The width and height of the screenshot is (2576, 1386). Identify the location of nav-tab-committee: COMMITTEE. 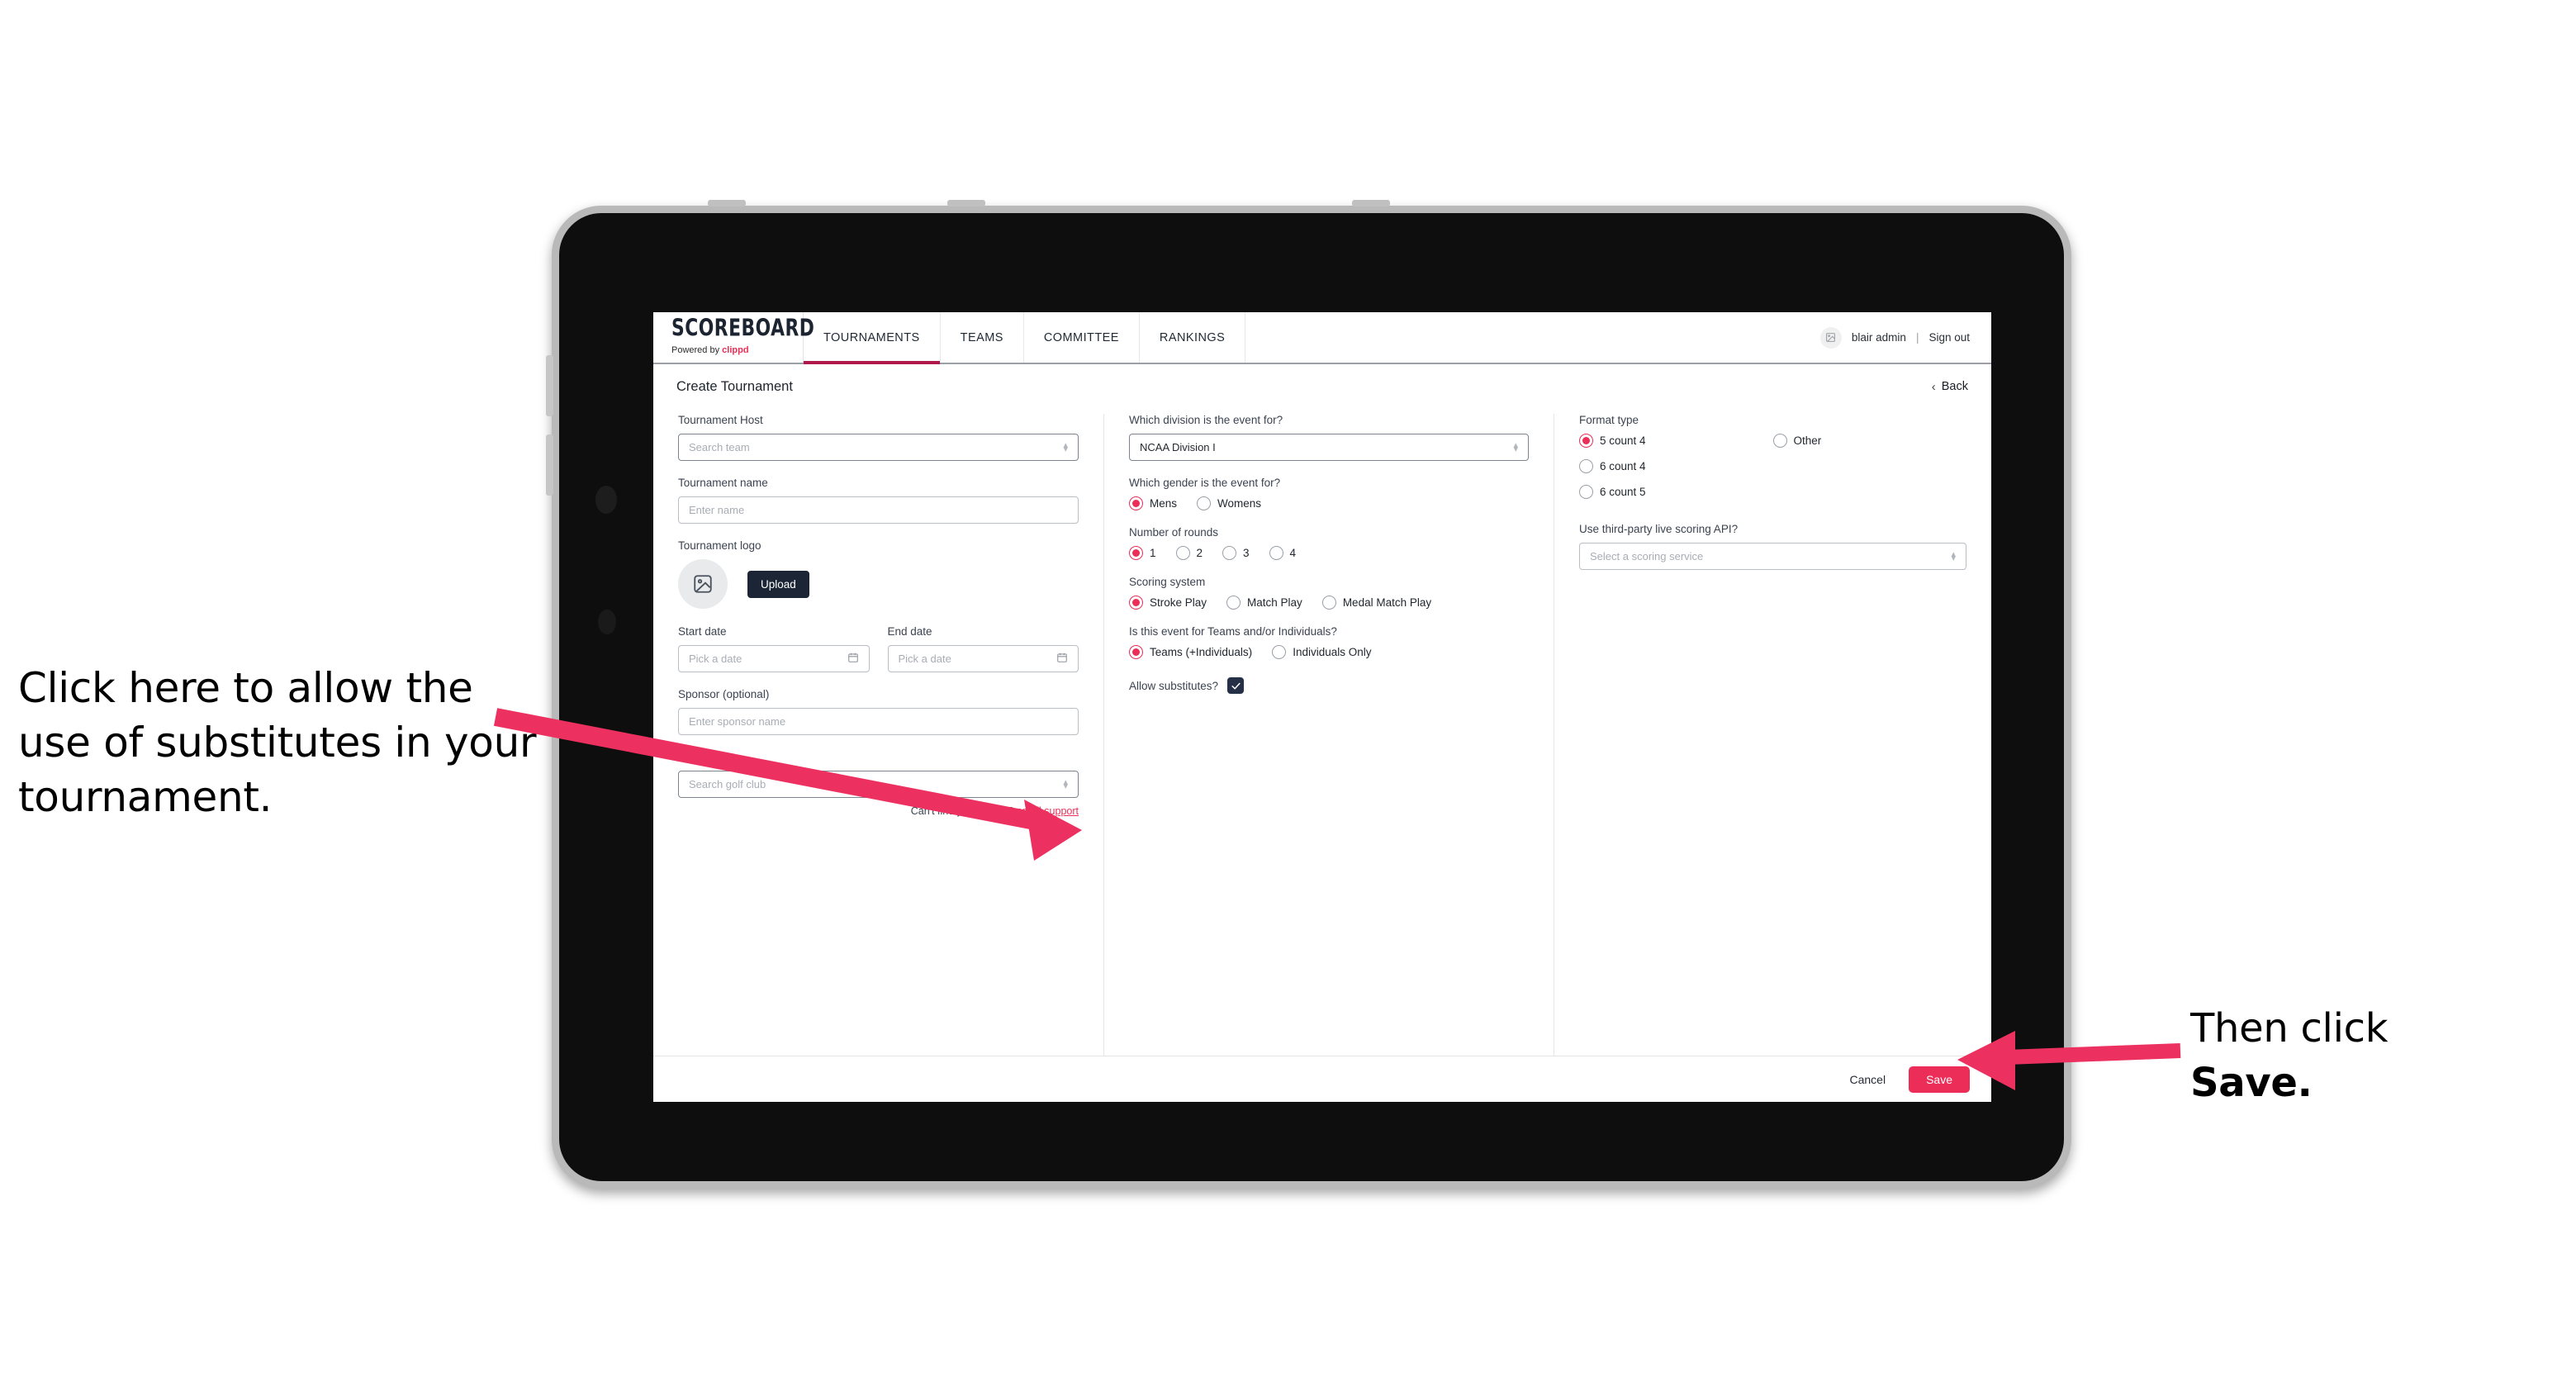
(1082, 337).